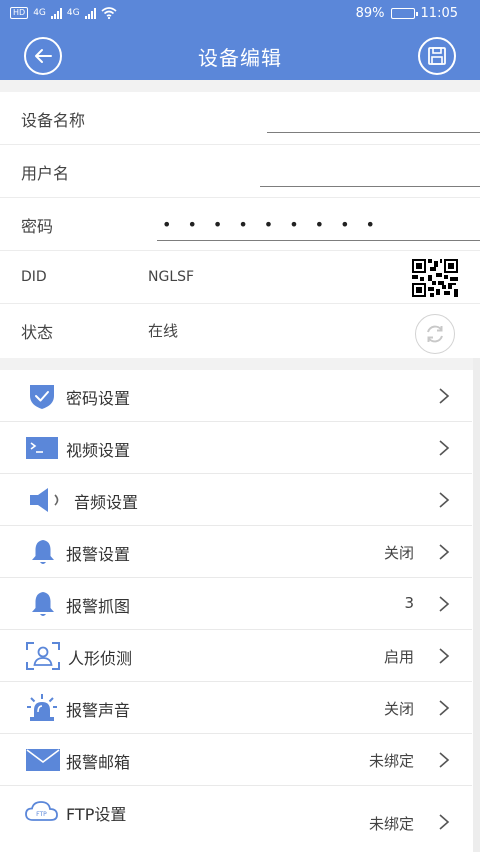 This screenshot has width=480, height=852. Describe the element at coordinates (240, 118) in the screenshot. I see `device-name-row: 设备名称` at that location.